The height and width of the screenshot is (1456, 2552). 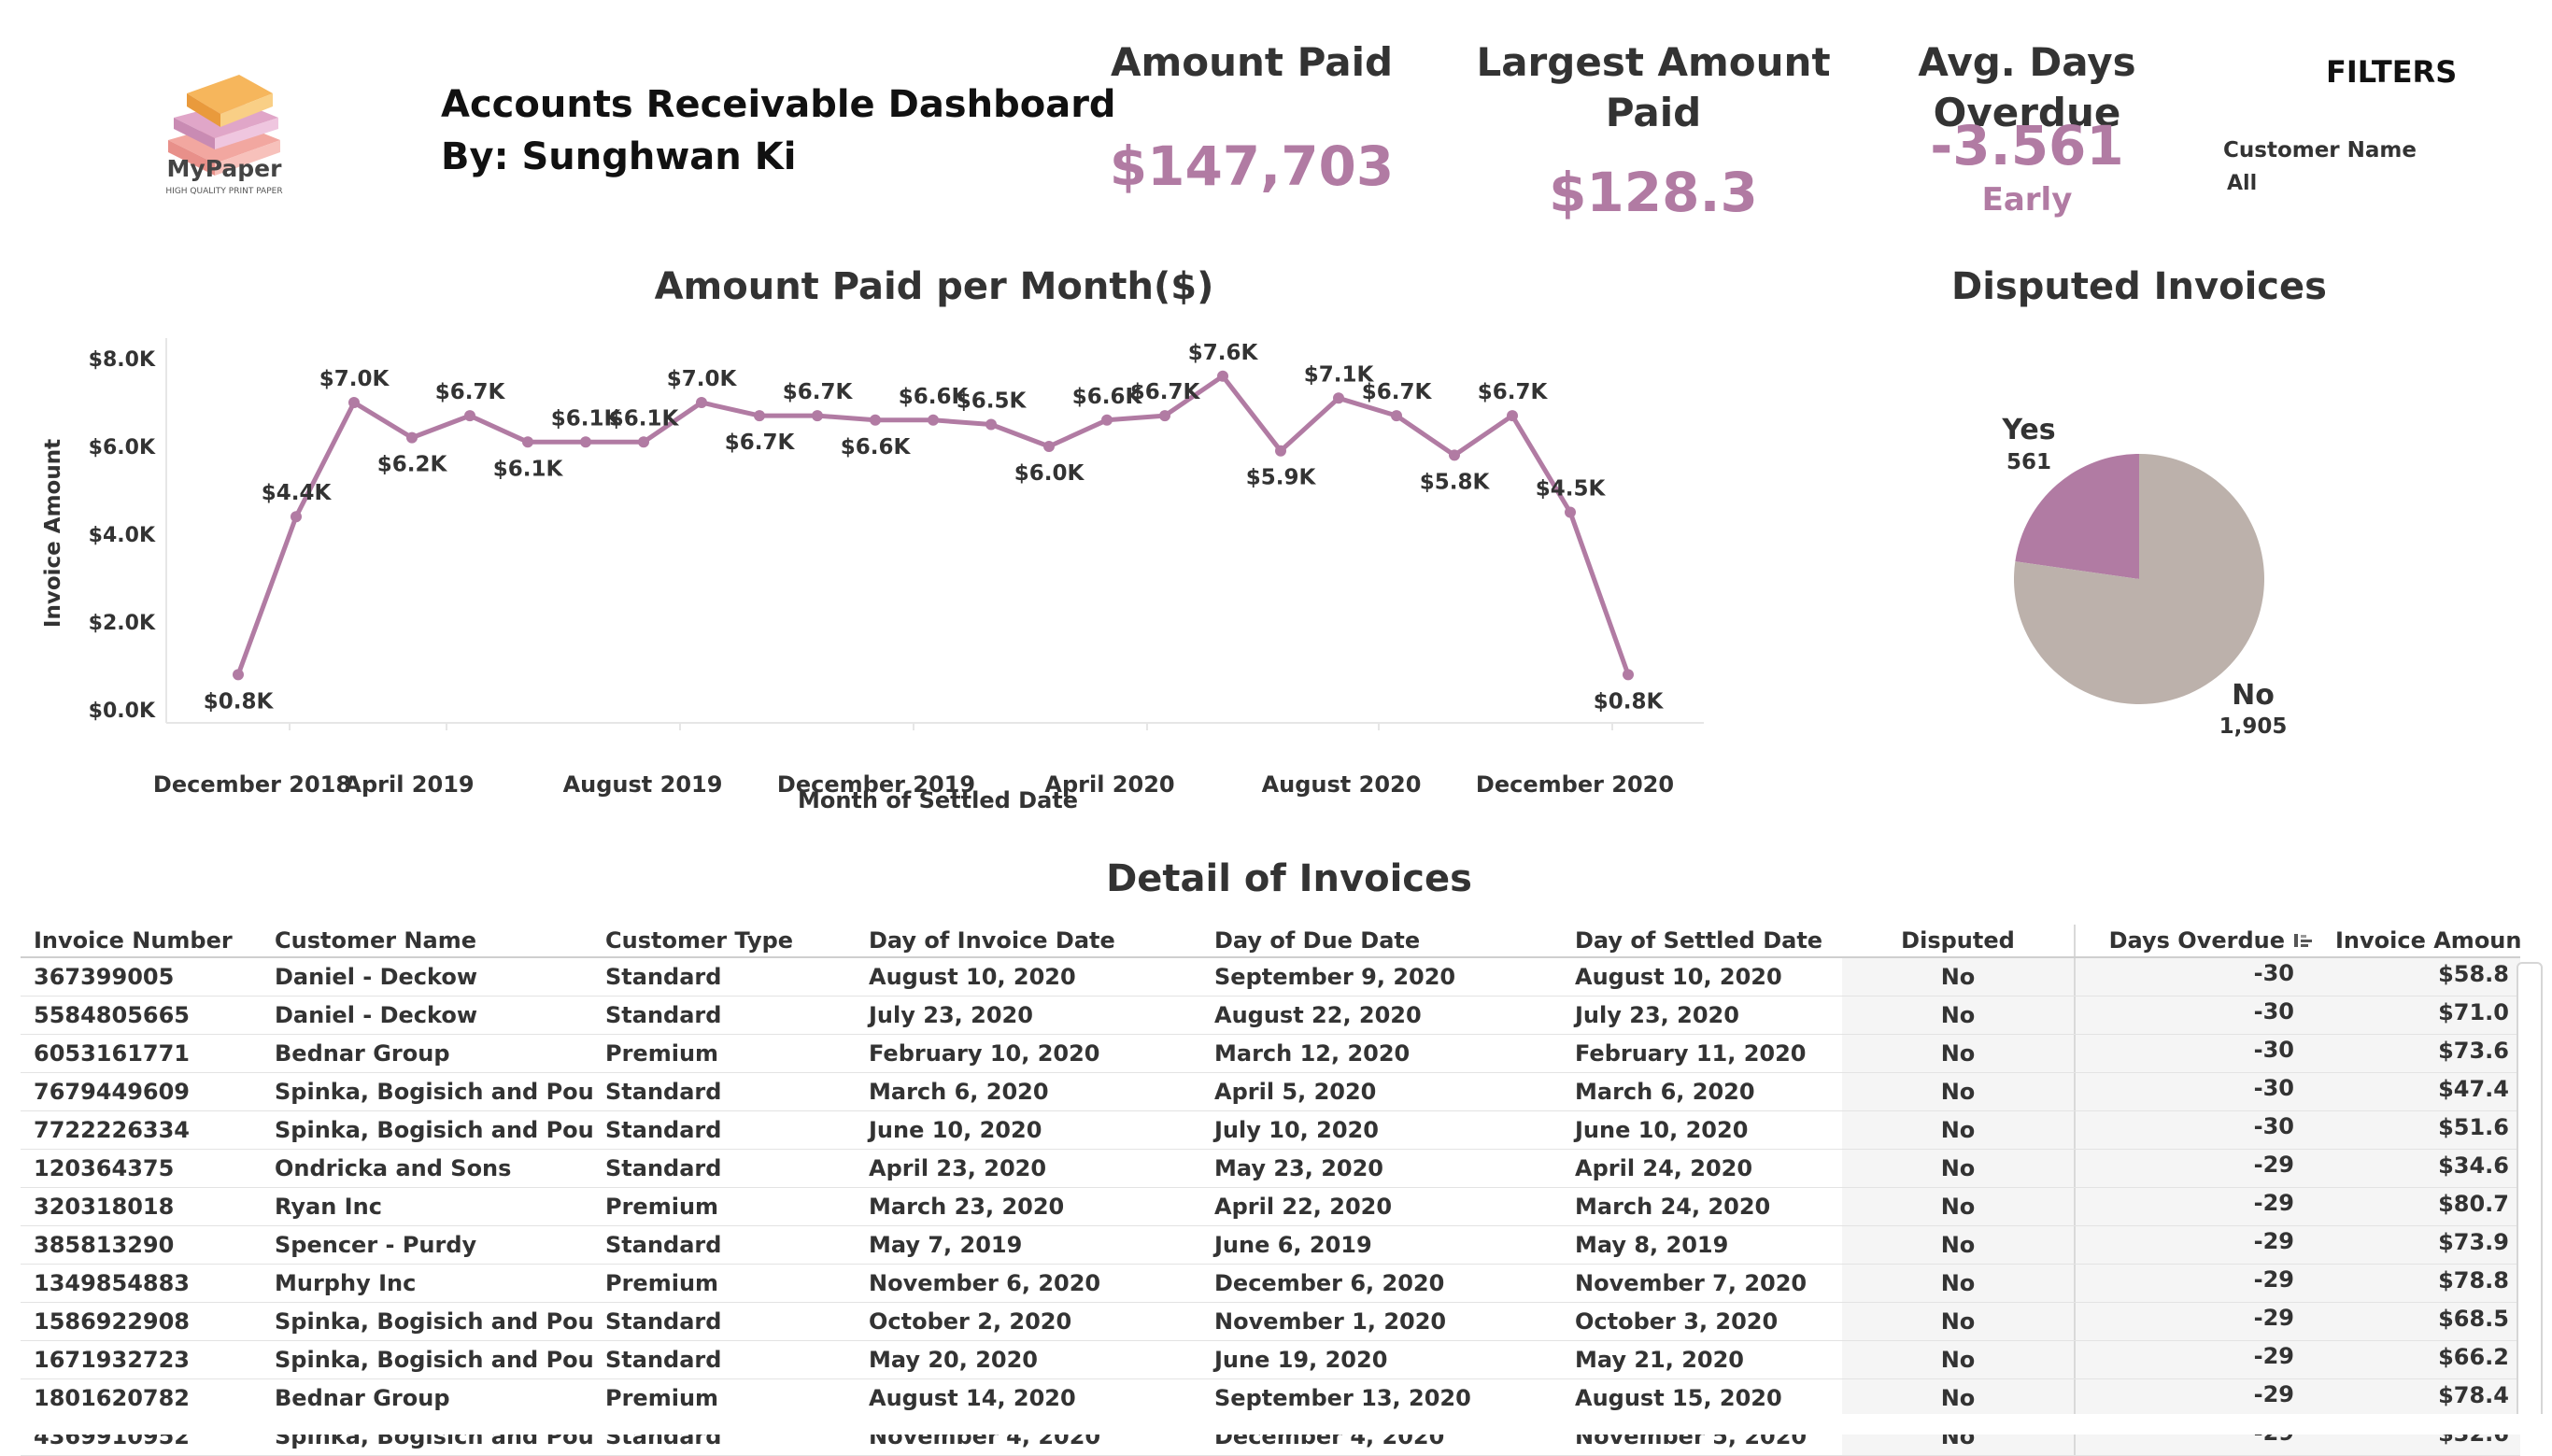 I want to click on cell-customer-name: Ryan Inc, so click(x=328, y=1207).